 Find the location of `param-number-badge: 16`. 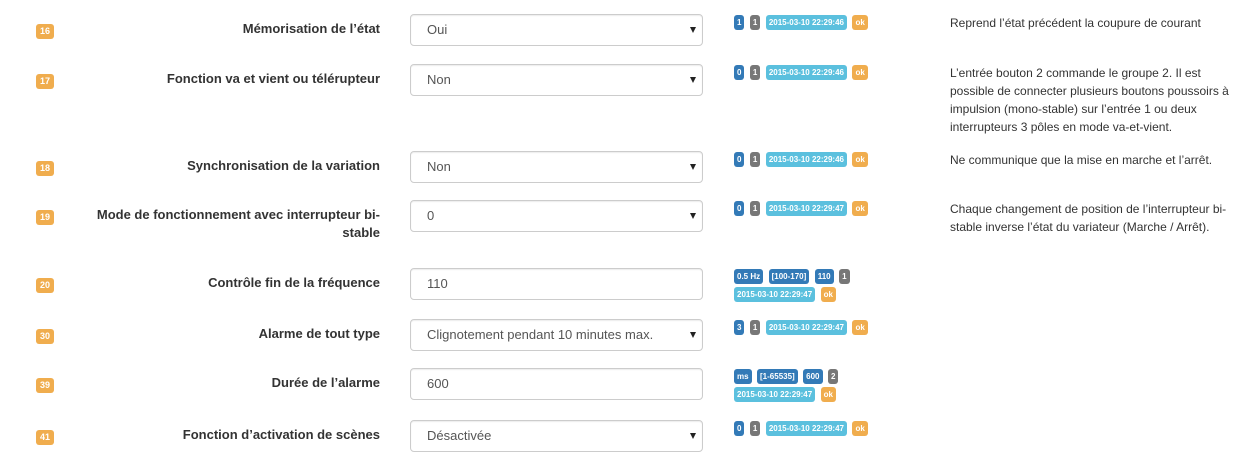

param-number-badge: 16 is located at coordinates (45, 31).